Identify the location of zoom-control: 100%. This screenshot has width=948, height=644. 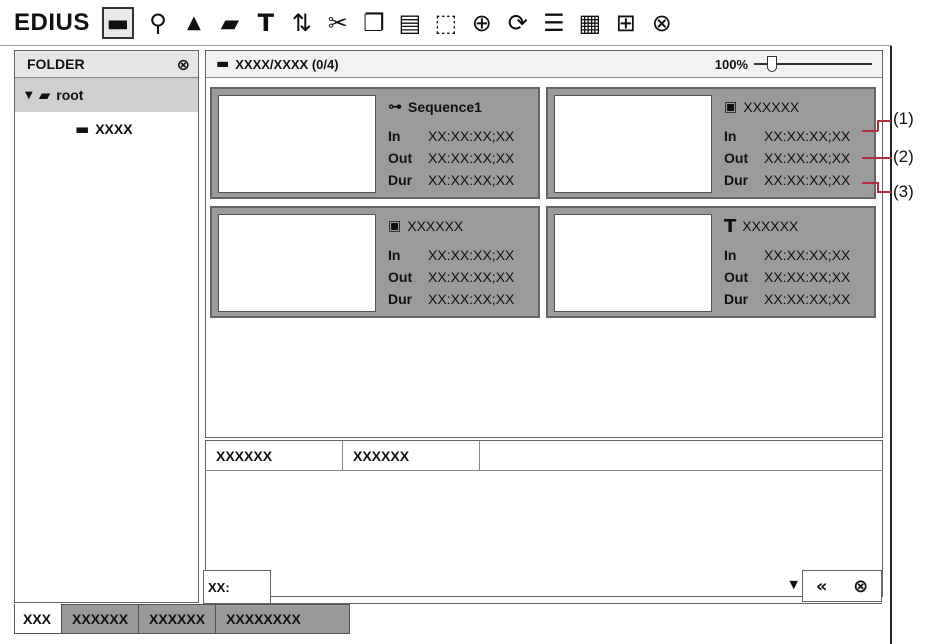
(793, 64).